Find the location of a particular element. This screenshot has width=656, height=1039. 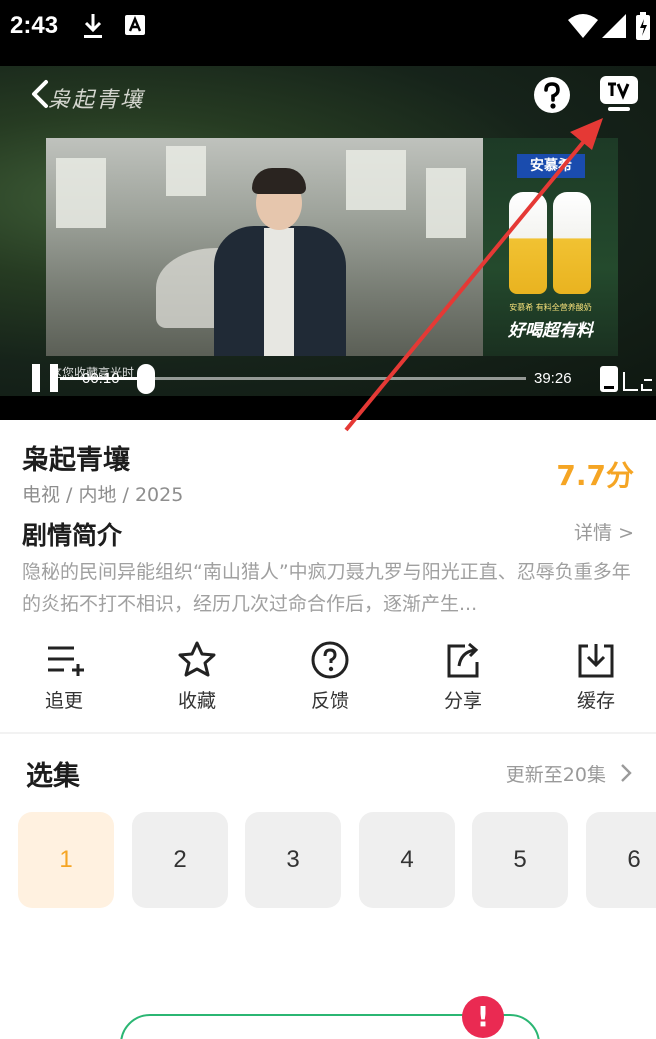

episode-item: 3 is located at coordinates (293, 860).